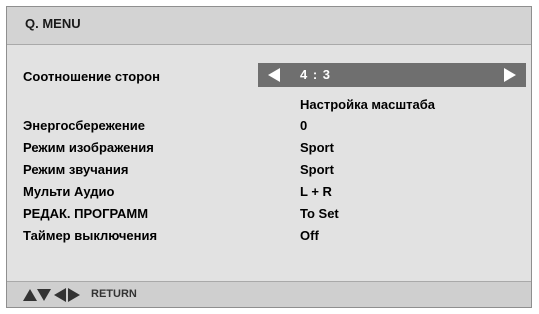 This screenshot has width=539, height=314. I want to click on zoom-setting-option: Настройка масштаба, so click(367, 104).